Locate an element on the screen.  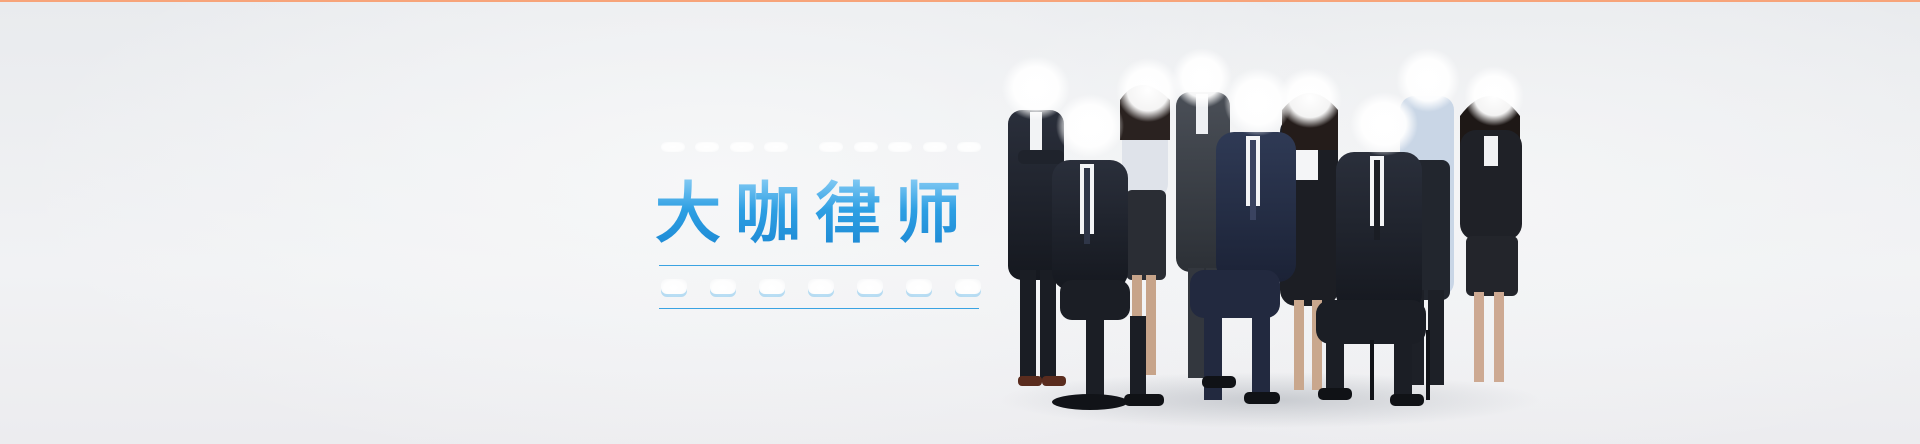
obscured-tagline-bottom is located at coordinates (821, 288).